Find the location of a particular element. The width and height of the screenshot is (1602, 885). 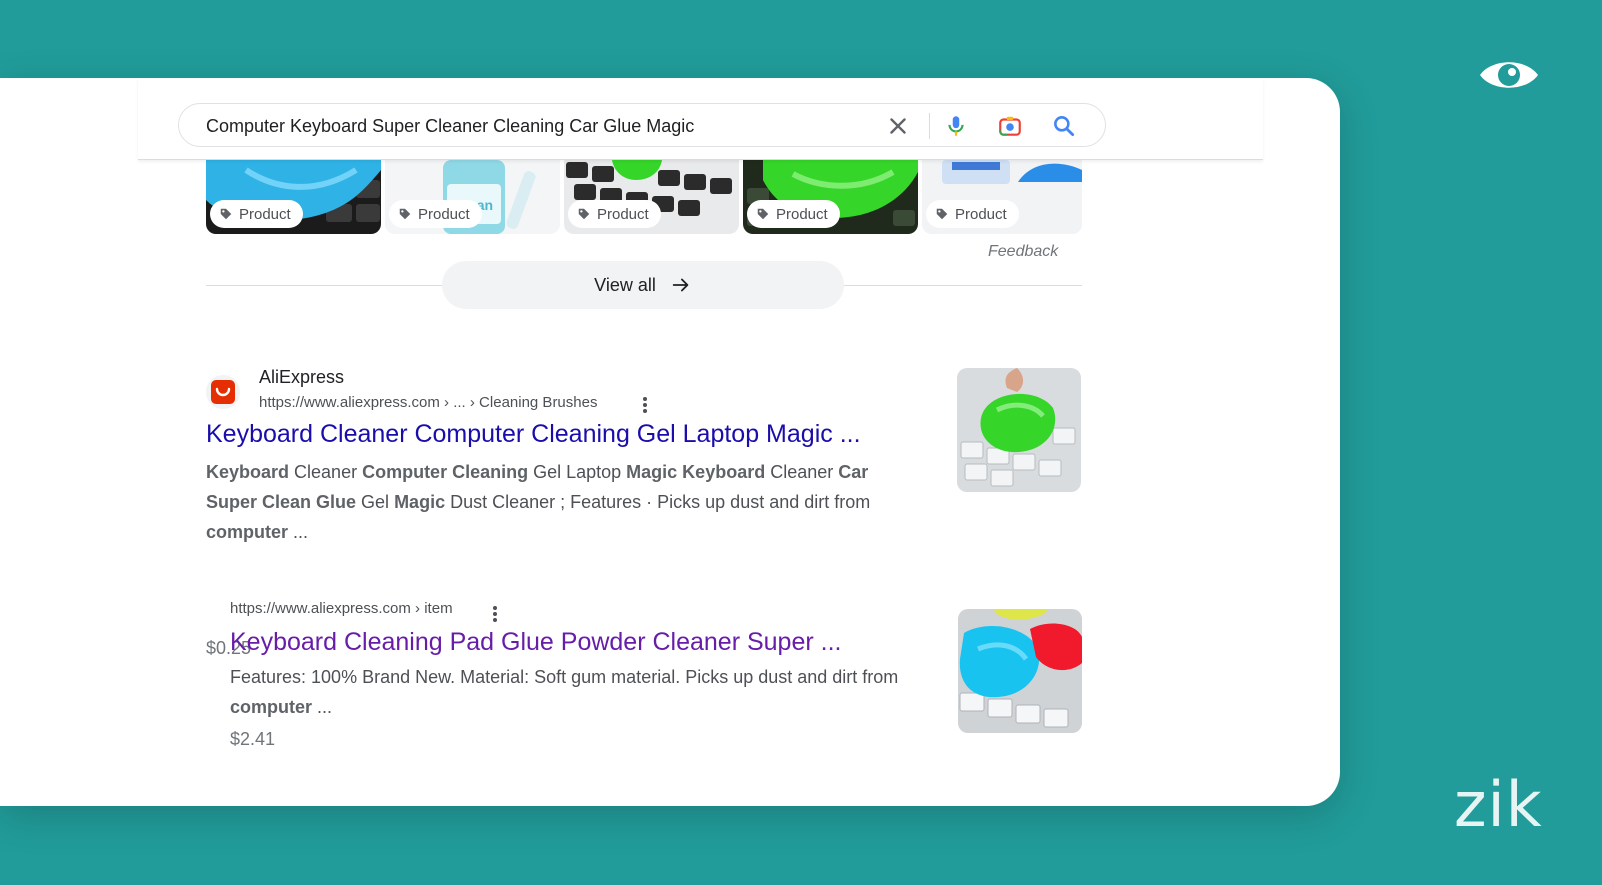

product-carousel: Product Clean Product is located at coordinates (644, 197).